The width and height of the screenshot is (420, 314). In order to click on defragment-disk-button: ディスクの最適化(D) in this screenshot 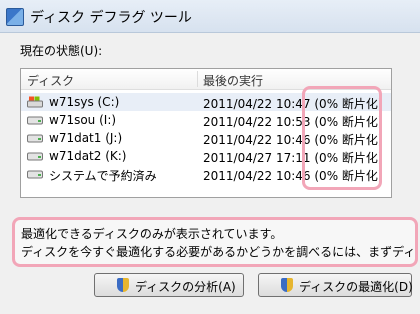, I will do `click(335, 285)`.